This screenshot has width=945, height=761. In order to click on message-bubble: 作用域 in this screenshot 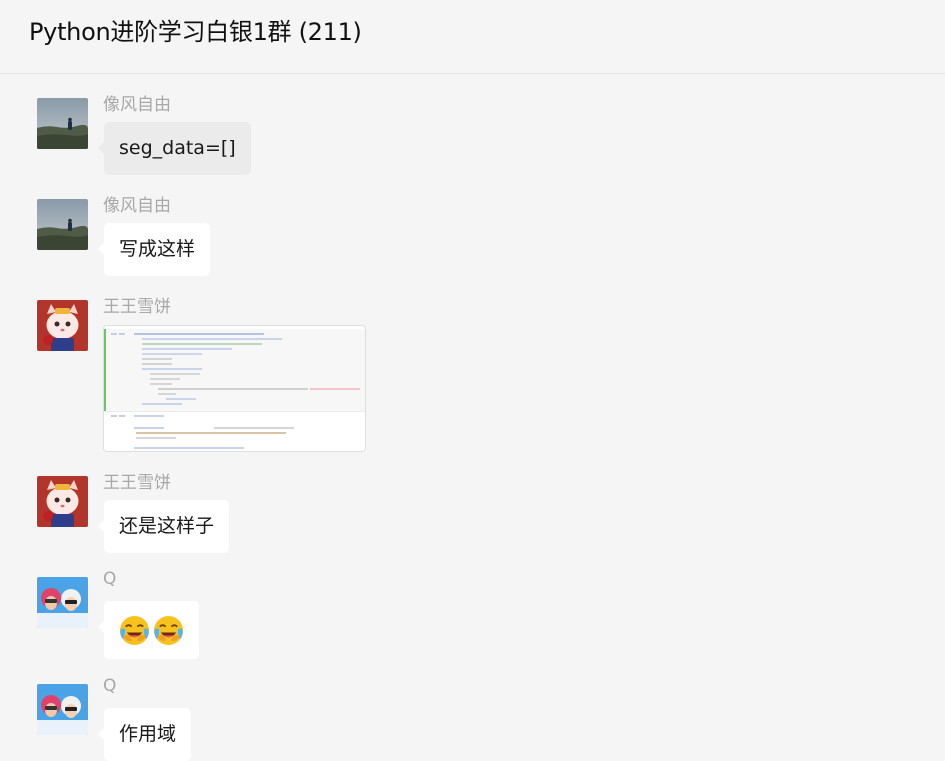, I will do `click(144, 734)`.